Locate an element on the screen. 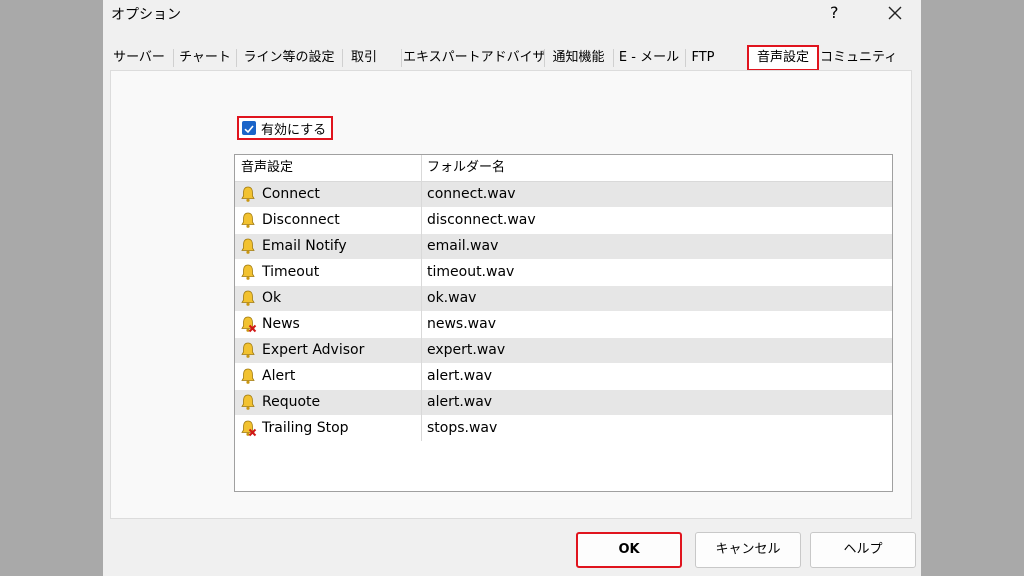  sound-file-name: connect.wav is located at coordinates (471, 194).